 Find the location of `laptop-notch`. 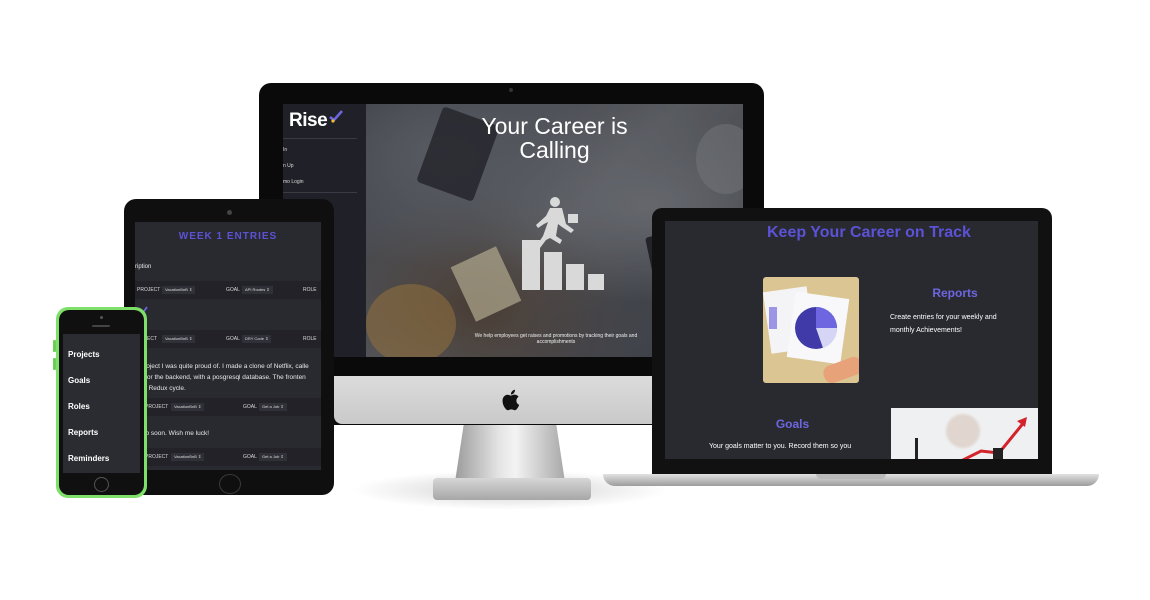

laptop-notch is located at coordinates (851, 476).